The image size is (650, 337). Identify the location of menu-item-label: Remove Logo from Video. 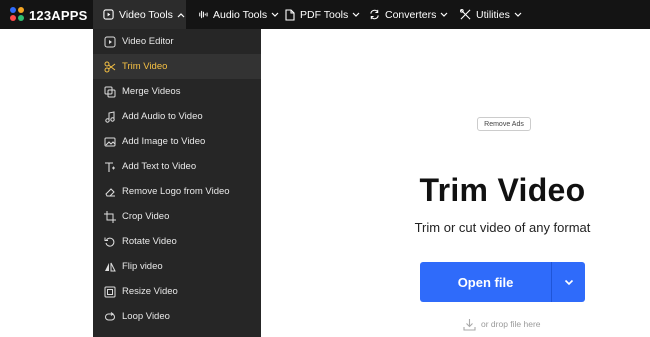
(176, 191).